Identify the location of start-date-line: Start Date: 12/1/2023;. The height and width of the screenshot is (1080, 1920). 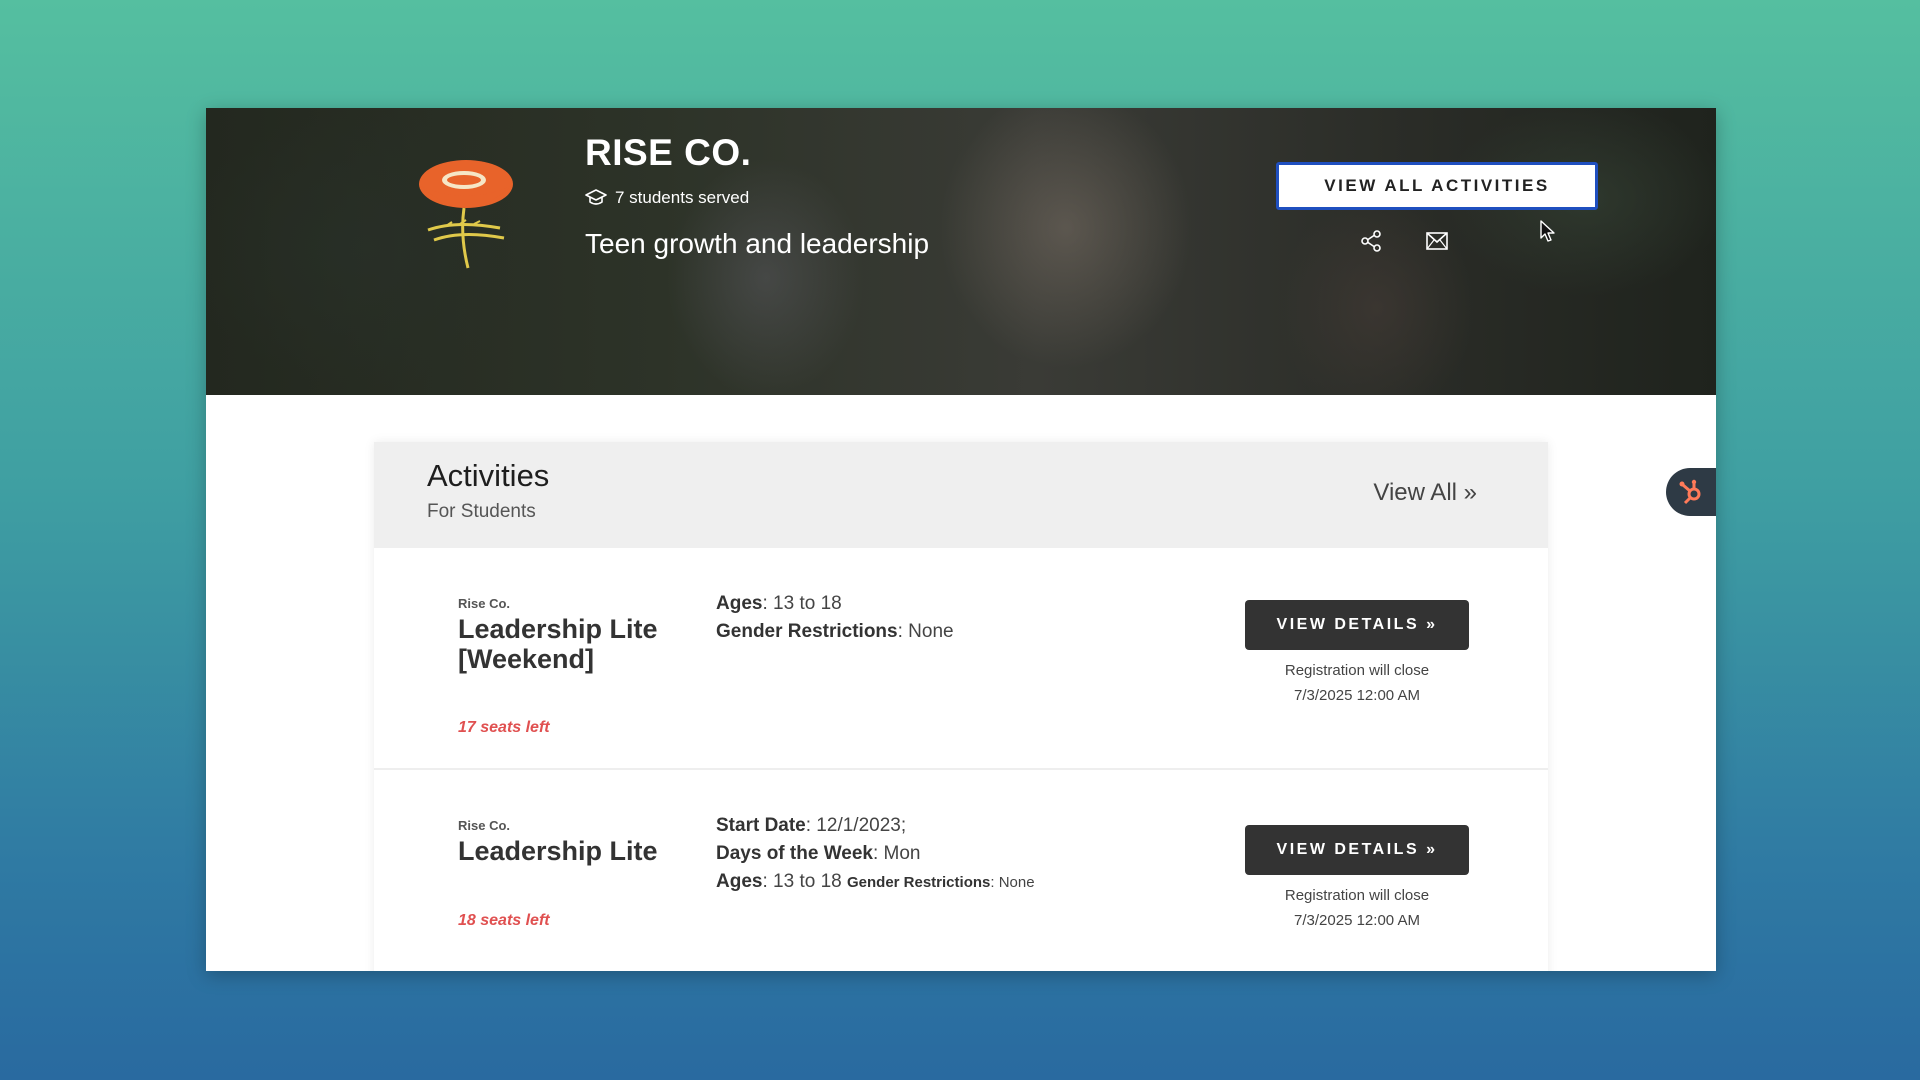
(875, 826).